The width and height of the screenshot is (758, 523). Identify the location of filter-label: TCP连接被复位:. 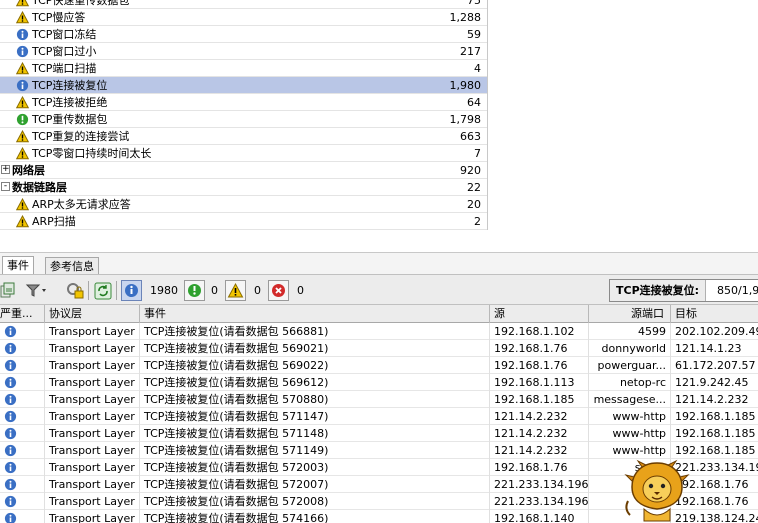
(658, 290).